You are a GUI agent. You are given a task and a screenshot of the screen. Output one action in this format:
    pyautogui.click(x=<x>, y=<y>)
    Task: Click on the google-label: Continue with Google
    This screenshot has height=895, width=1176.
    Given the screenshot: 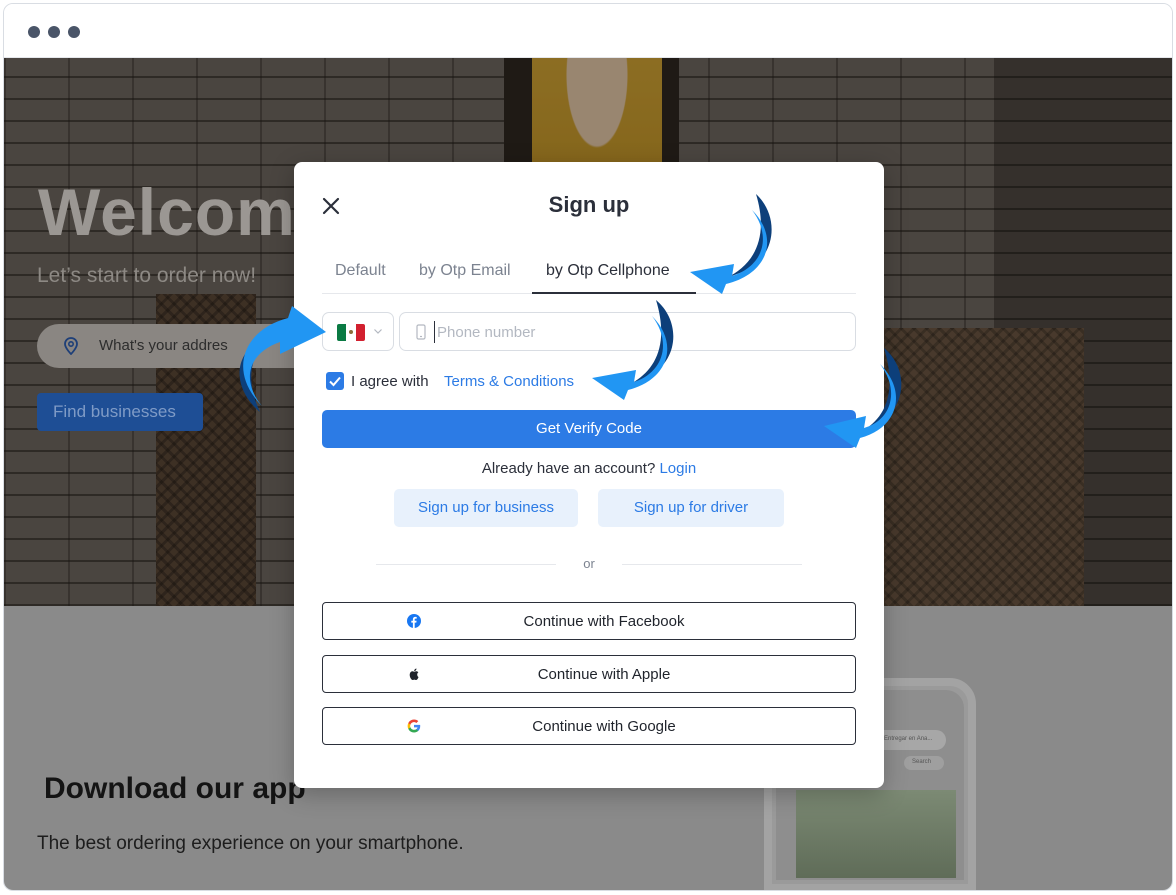 What is the action you would take?
    pyautogui.click(x=604, y=726)
    